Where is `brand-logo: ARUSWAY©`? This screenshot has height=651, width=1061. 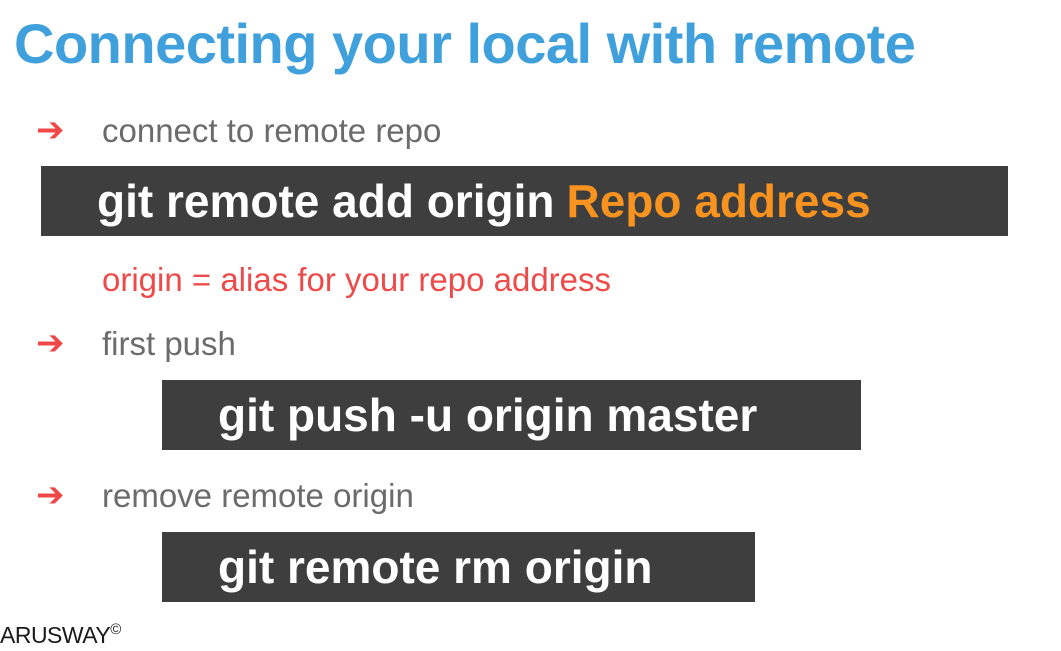
brand-logo: ARUSWAY© is located at coordinates (60, 634).